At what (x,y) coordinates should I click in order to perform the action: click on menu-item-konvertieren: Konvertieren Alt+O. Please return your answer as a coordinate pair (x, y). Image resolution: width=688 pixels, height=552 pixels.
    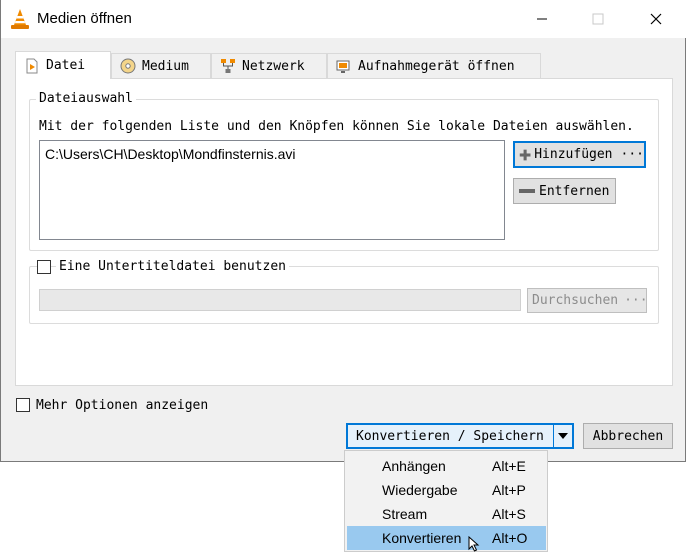
    Looking at the image, I should click on (446, 538).